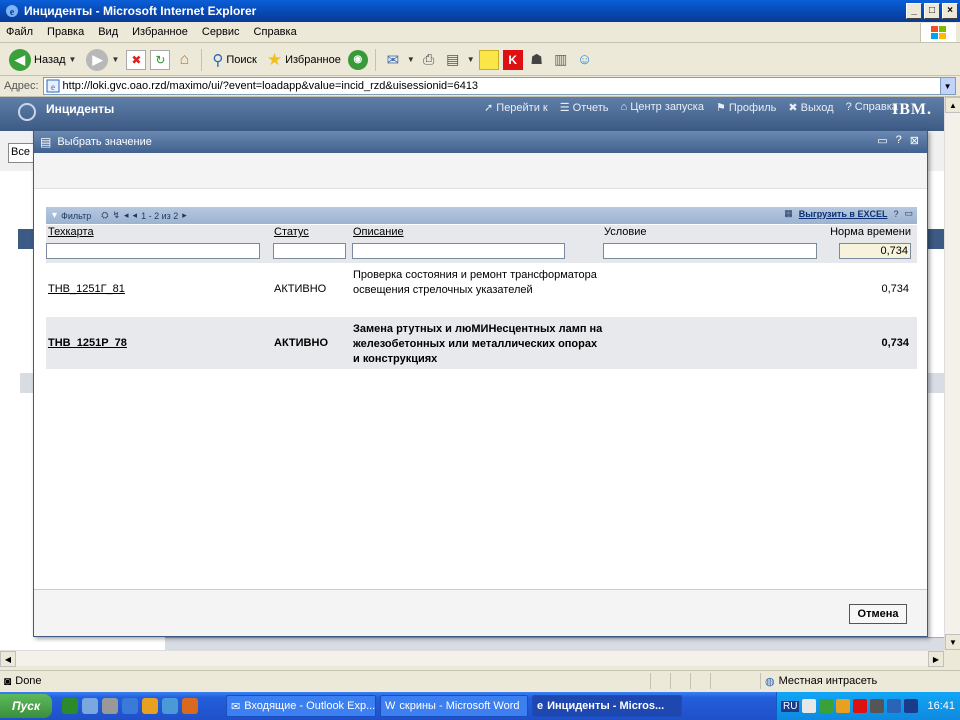  I want to click on row-techcard-link: ТНВ_1251Г_81, so click(86, 289).